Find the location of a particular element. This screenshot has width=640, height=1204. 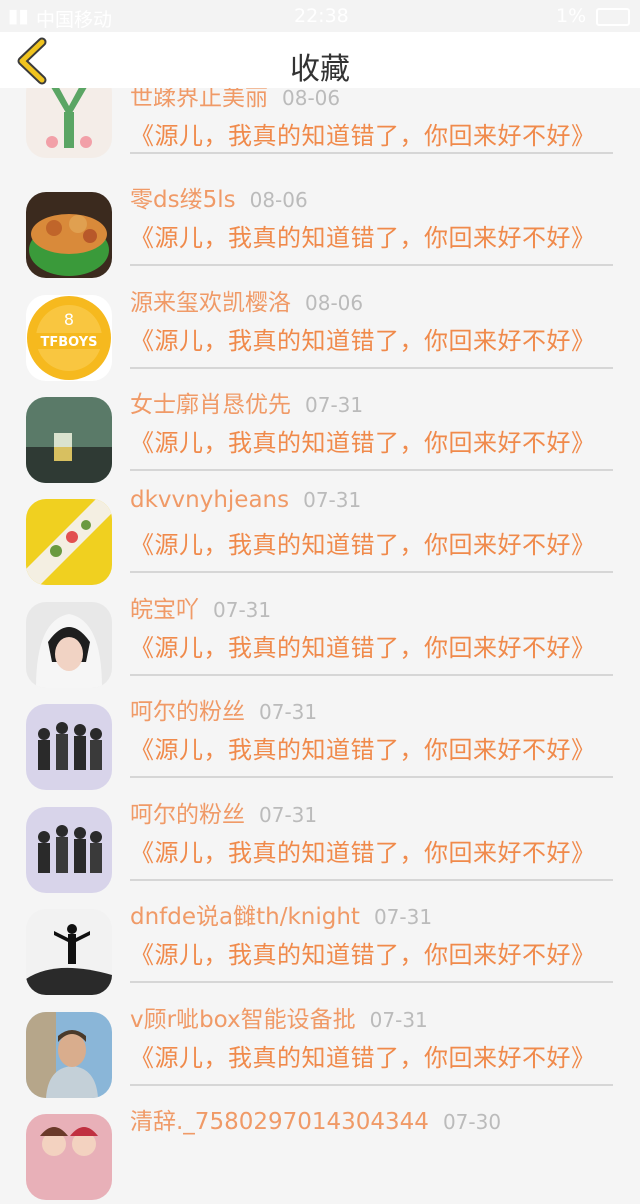

avatar: 8 TFBOYS is located at coordinates (69, 338).